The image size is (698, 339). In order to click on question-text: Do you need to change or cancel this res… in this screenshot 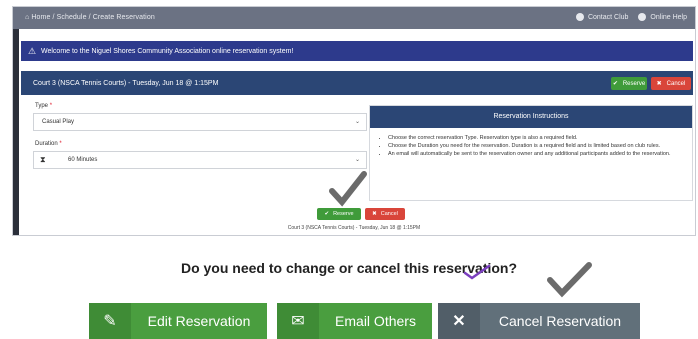, I will do `click(349, 268)`.